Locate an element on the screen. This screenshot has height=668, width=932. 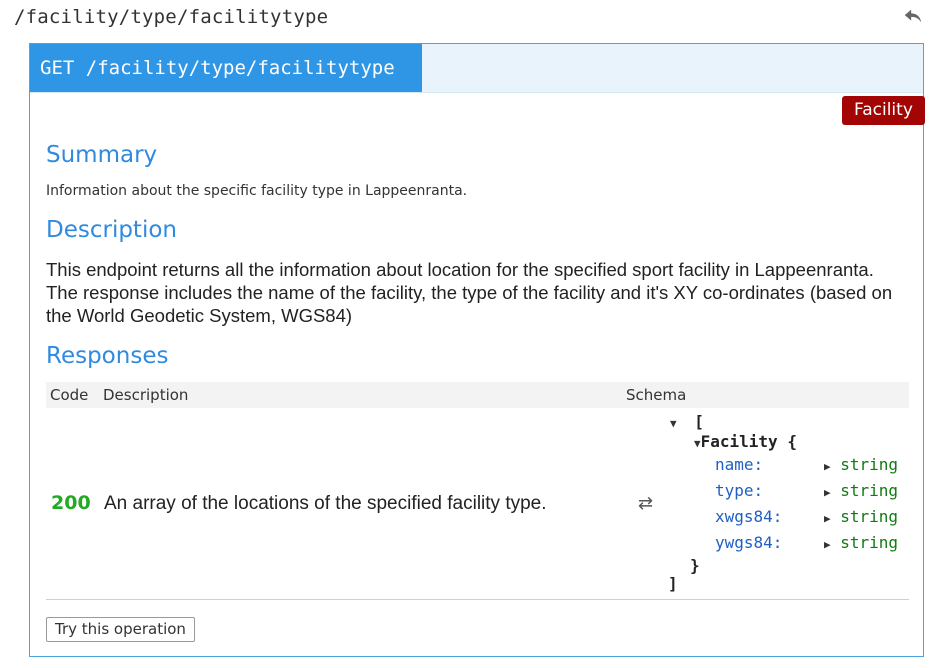
field-name: name: is located at coordinates (739, 464).